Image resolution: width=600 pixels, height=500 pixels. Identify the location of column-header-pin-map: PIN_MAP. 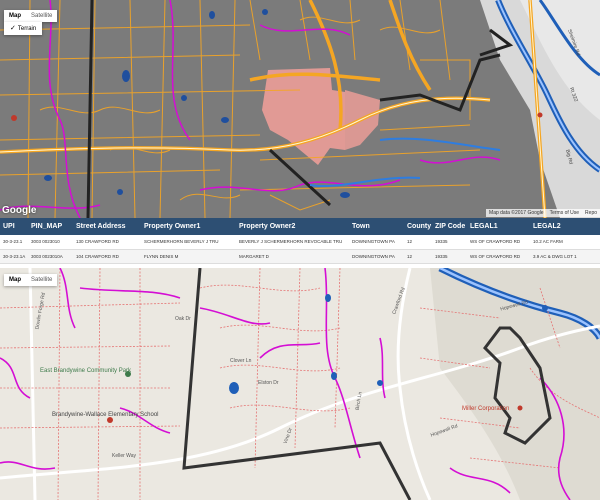
(50, 226).